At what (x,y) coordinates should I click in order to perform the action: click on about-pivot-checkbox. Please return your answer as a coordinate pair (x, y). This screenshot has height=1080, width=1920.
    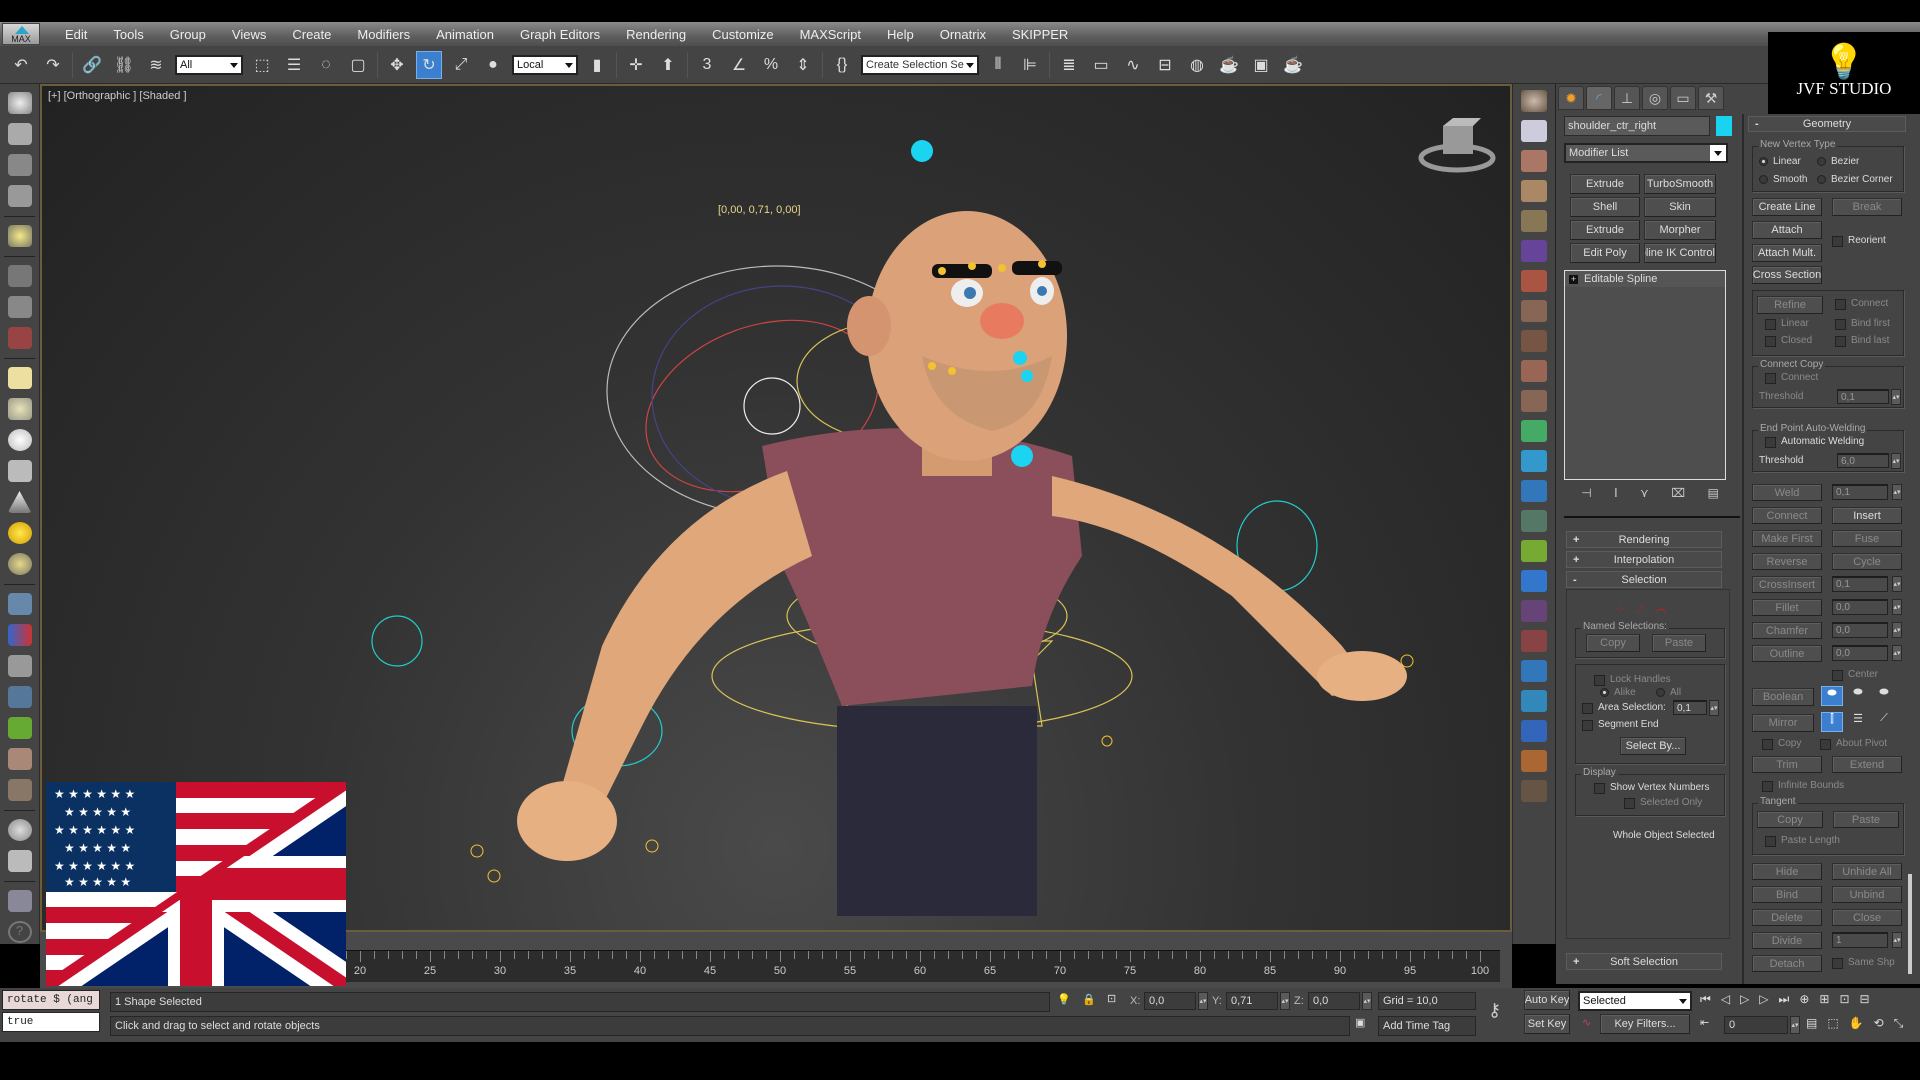
    Looking at the image, I should click on (1825, 744).